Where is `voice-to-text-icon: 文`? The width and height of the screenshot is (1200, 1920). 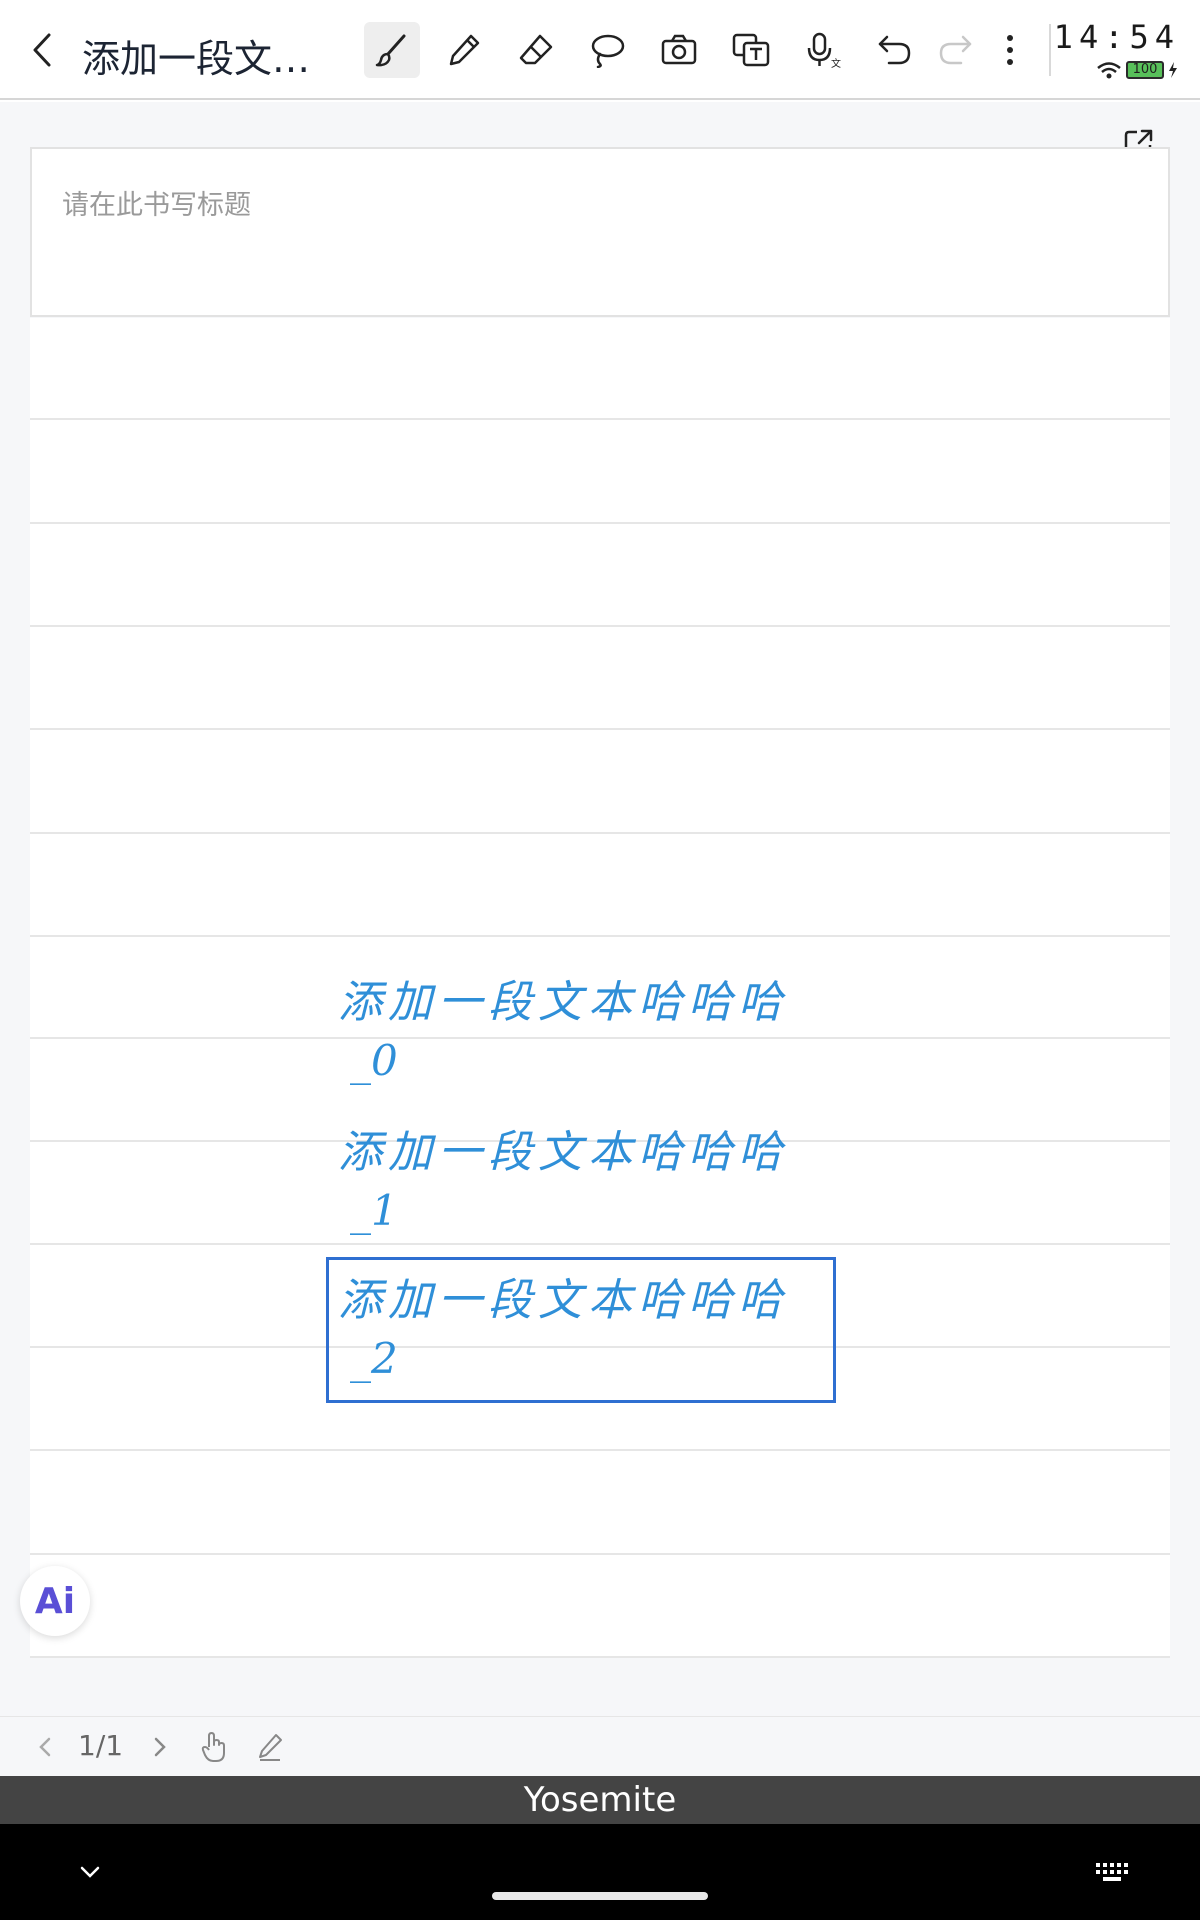 voice-to-text-icon: 文 is located at coordinates (824, 50).